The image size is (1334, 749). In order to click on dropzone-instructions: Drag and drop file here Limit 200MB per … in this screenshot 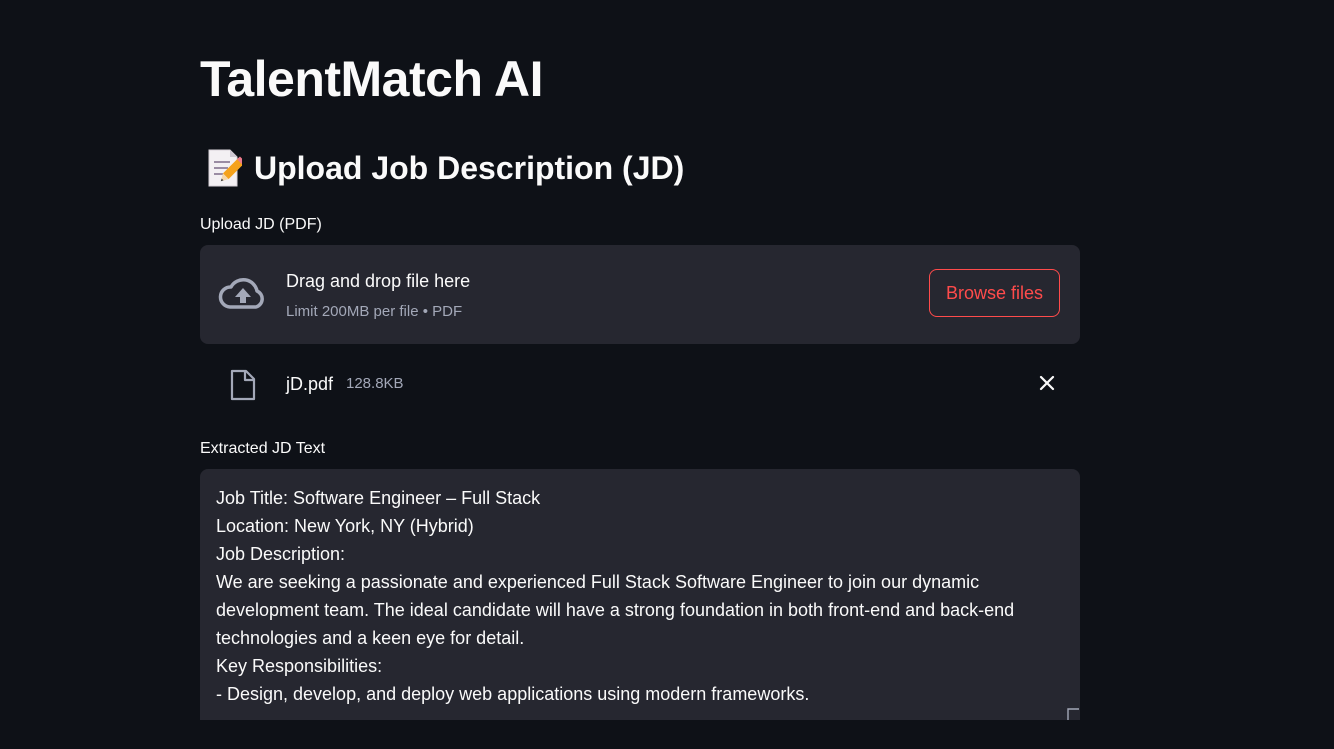, I will do `click(378, 295)`.